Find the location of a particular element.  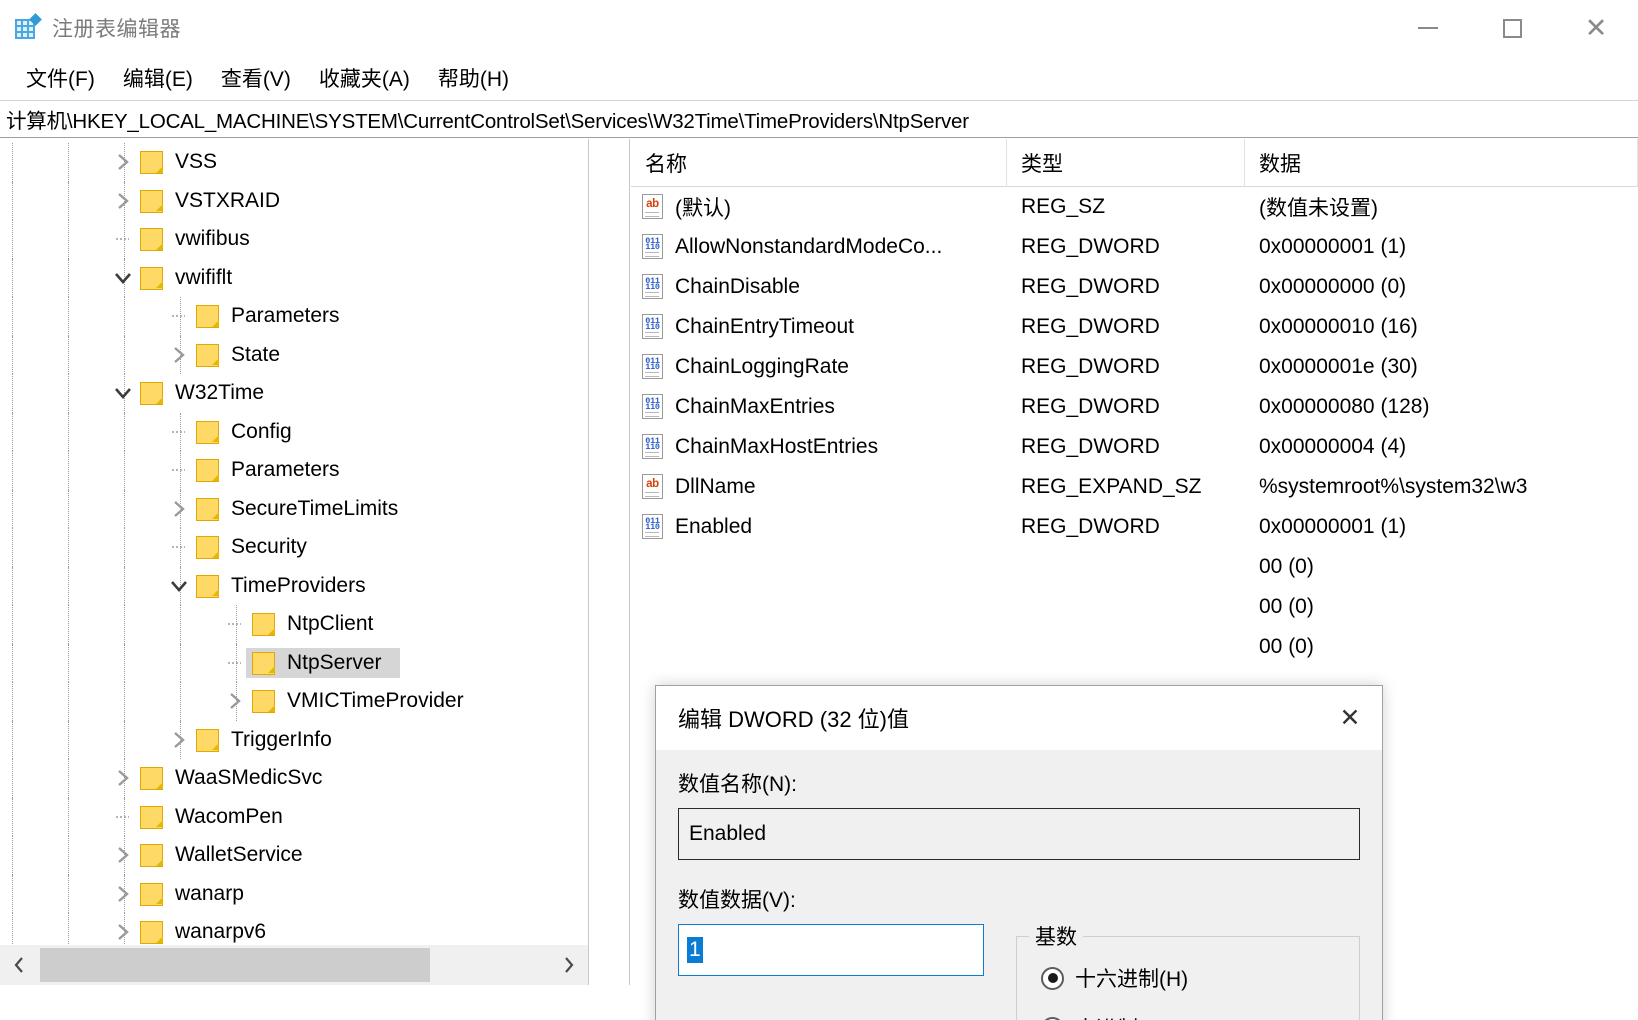

tree-item-wacompen: WacomPen is located at coordinates (294, 817).